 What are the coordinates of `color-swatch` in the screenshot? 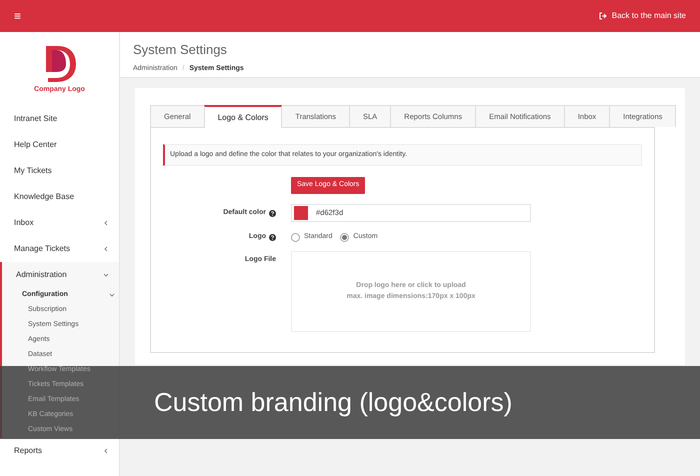 It's located at (301, 213).